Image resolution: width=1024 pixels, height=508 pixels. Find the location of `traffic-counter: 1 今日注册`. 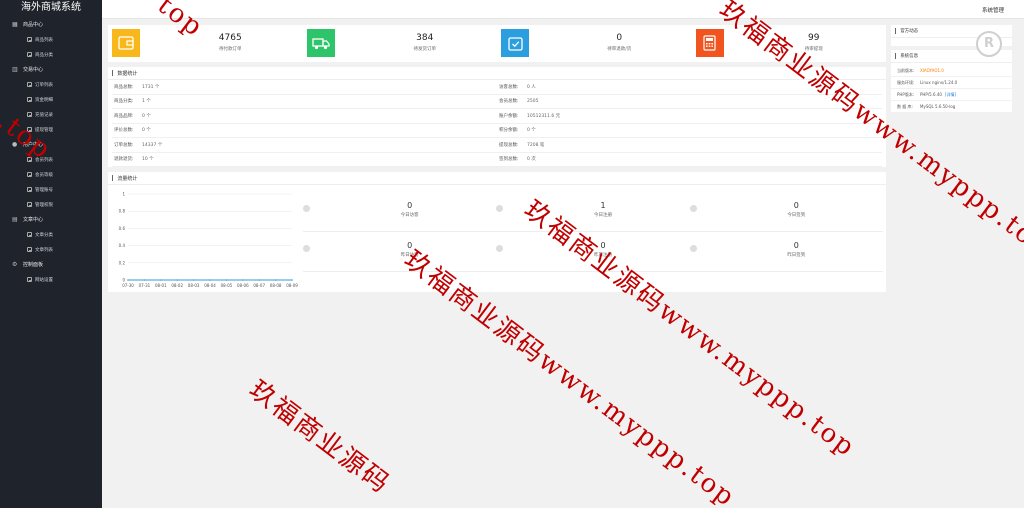

traffic-counter: 1 今日注册 is located at coordinates (593, 212).